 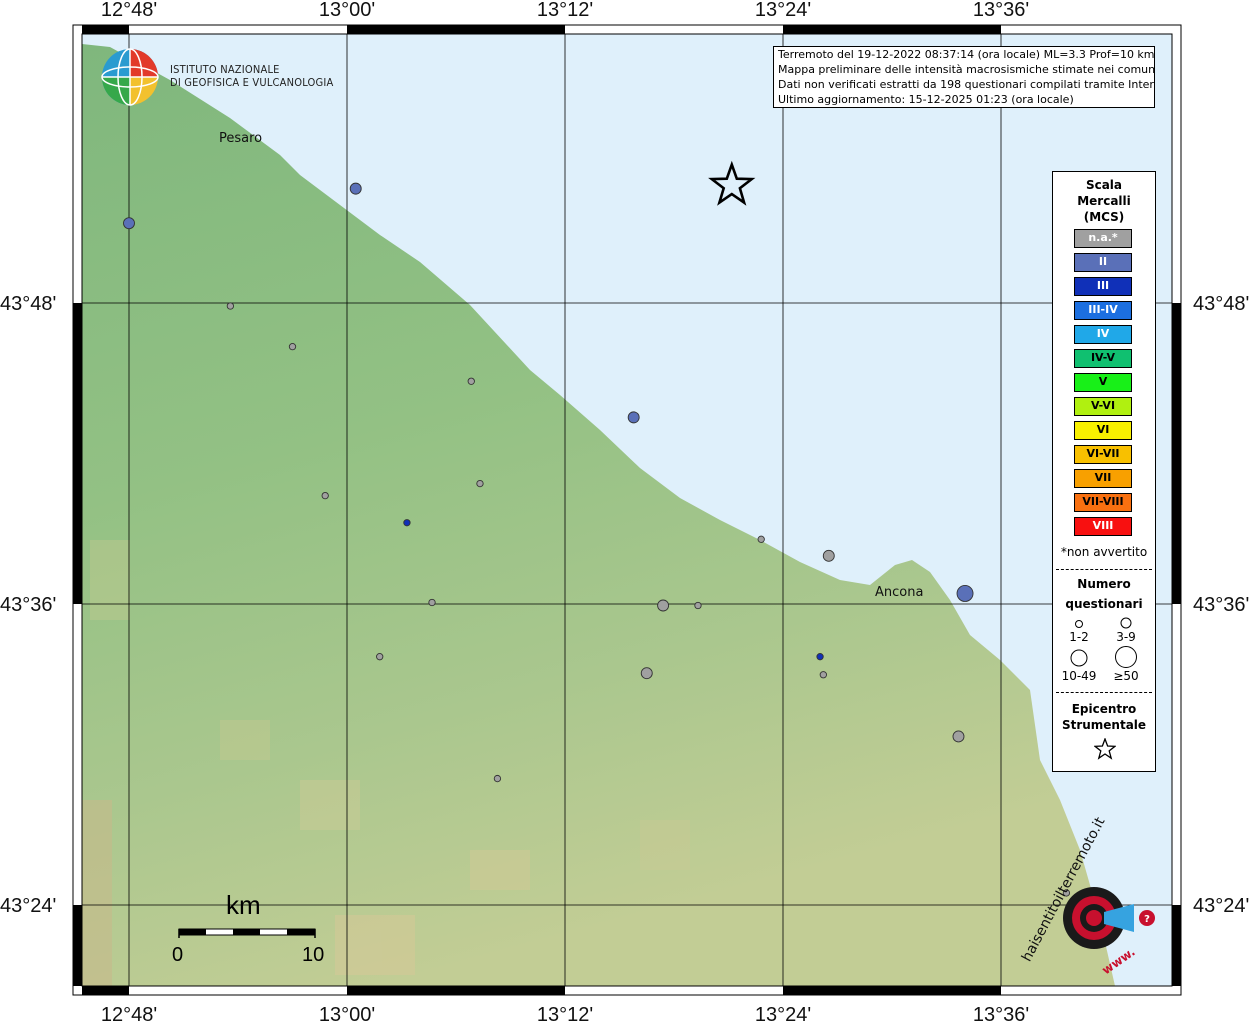 I want to click on legend-count-50-plus: ≥50, so click(x=1126, y=676).